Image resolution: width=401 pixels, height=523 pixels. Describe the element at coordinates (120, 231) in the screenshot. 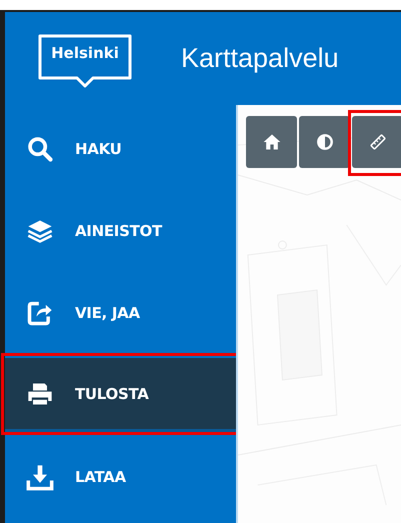

I see `sidebar-item: AINEISTOT` at that location.